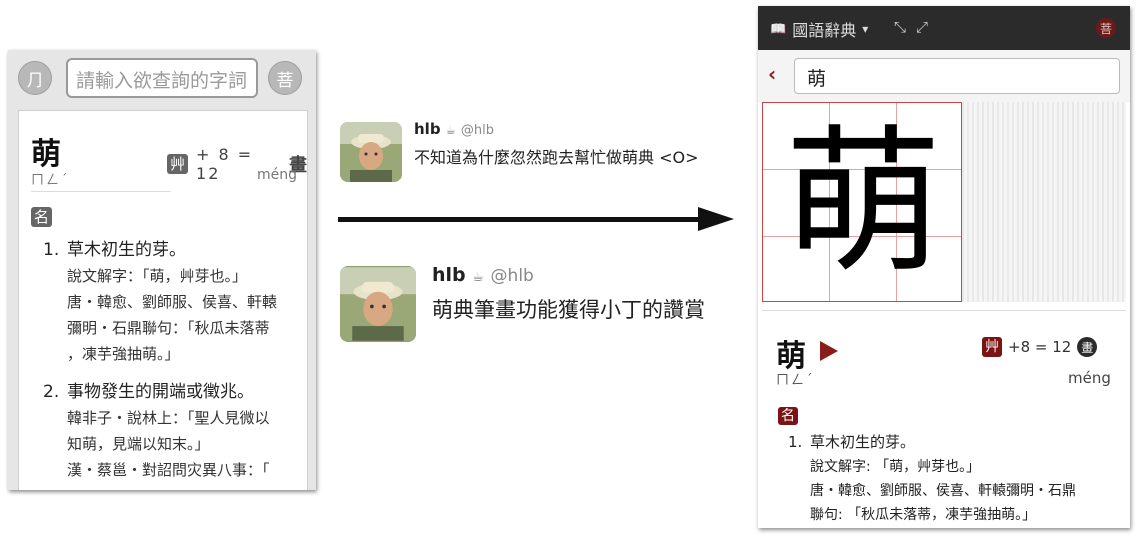 Image resolution: width=1137 pixels, height=540 pixels. I want to click on settings-button: 菩, so click(285, 78).